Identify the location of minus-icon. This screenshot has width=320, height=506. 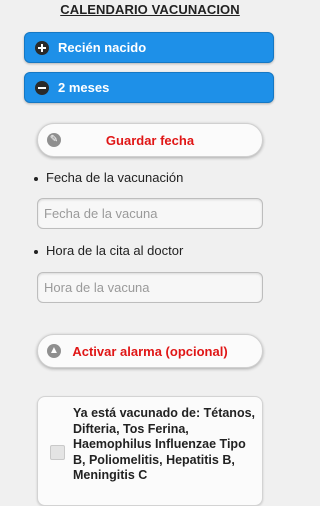
(42, 87).